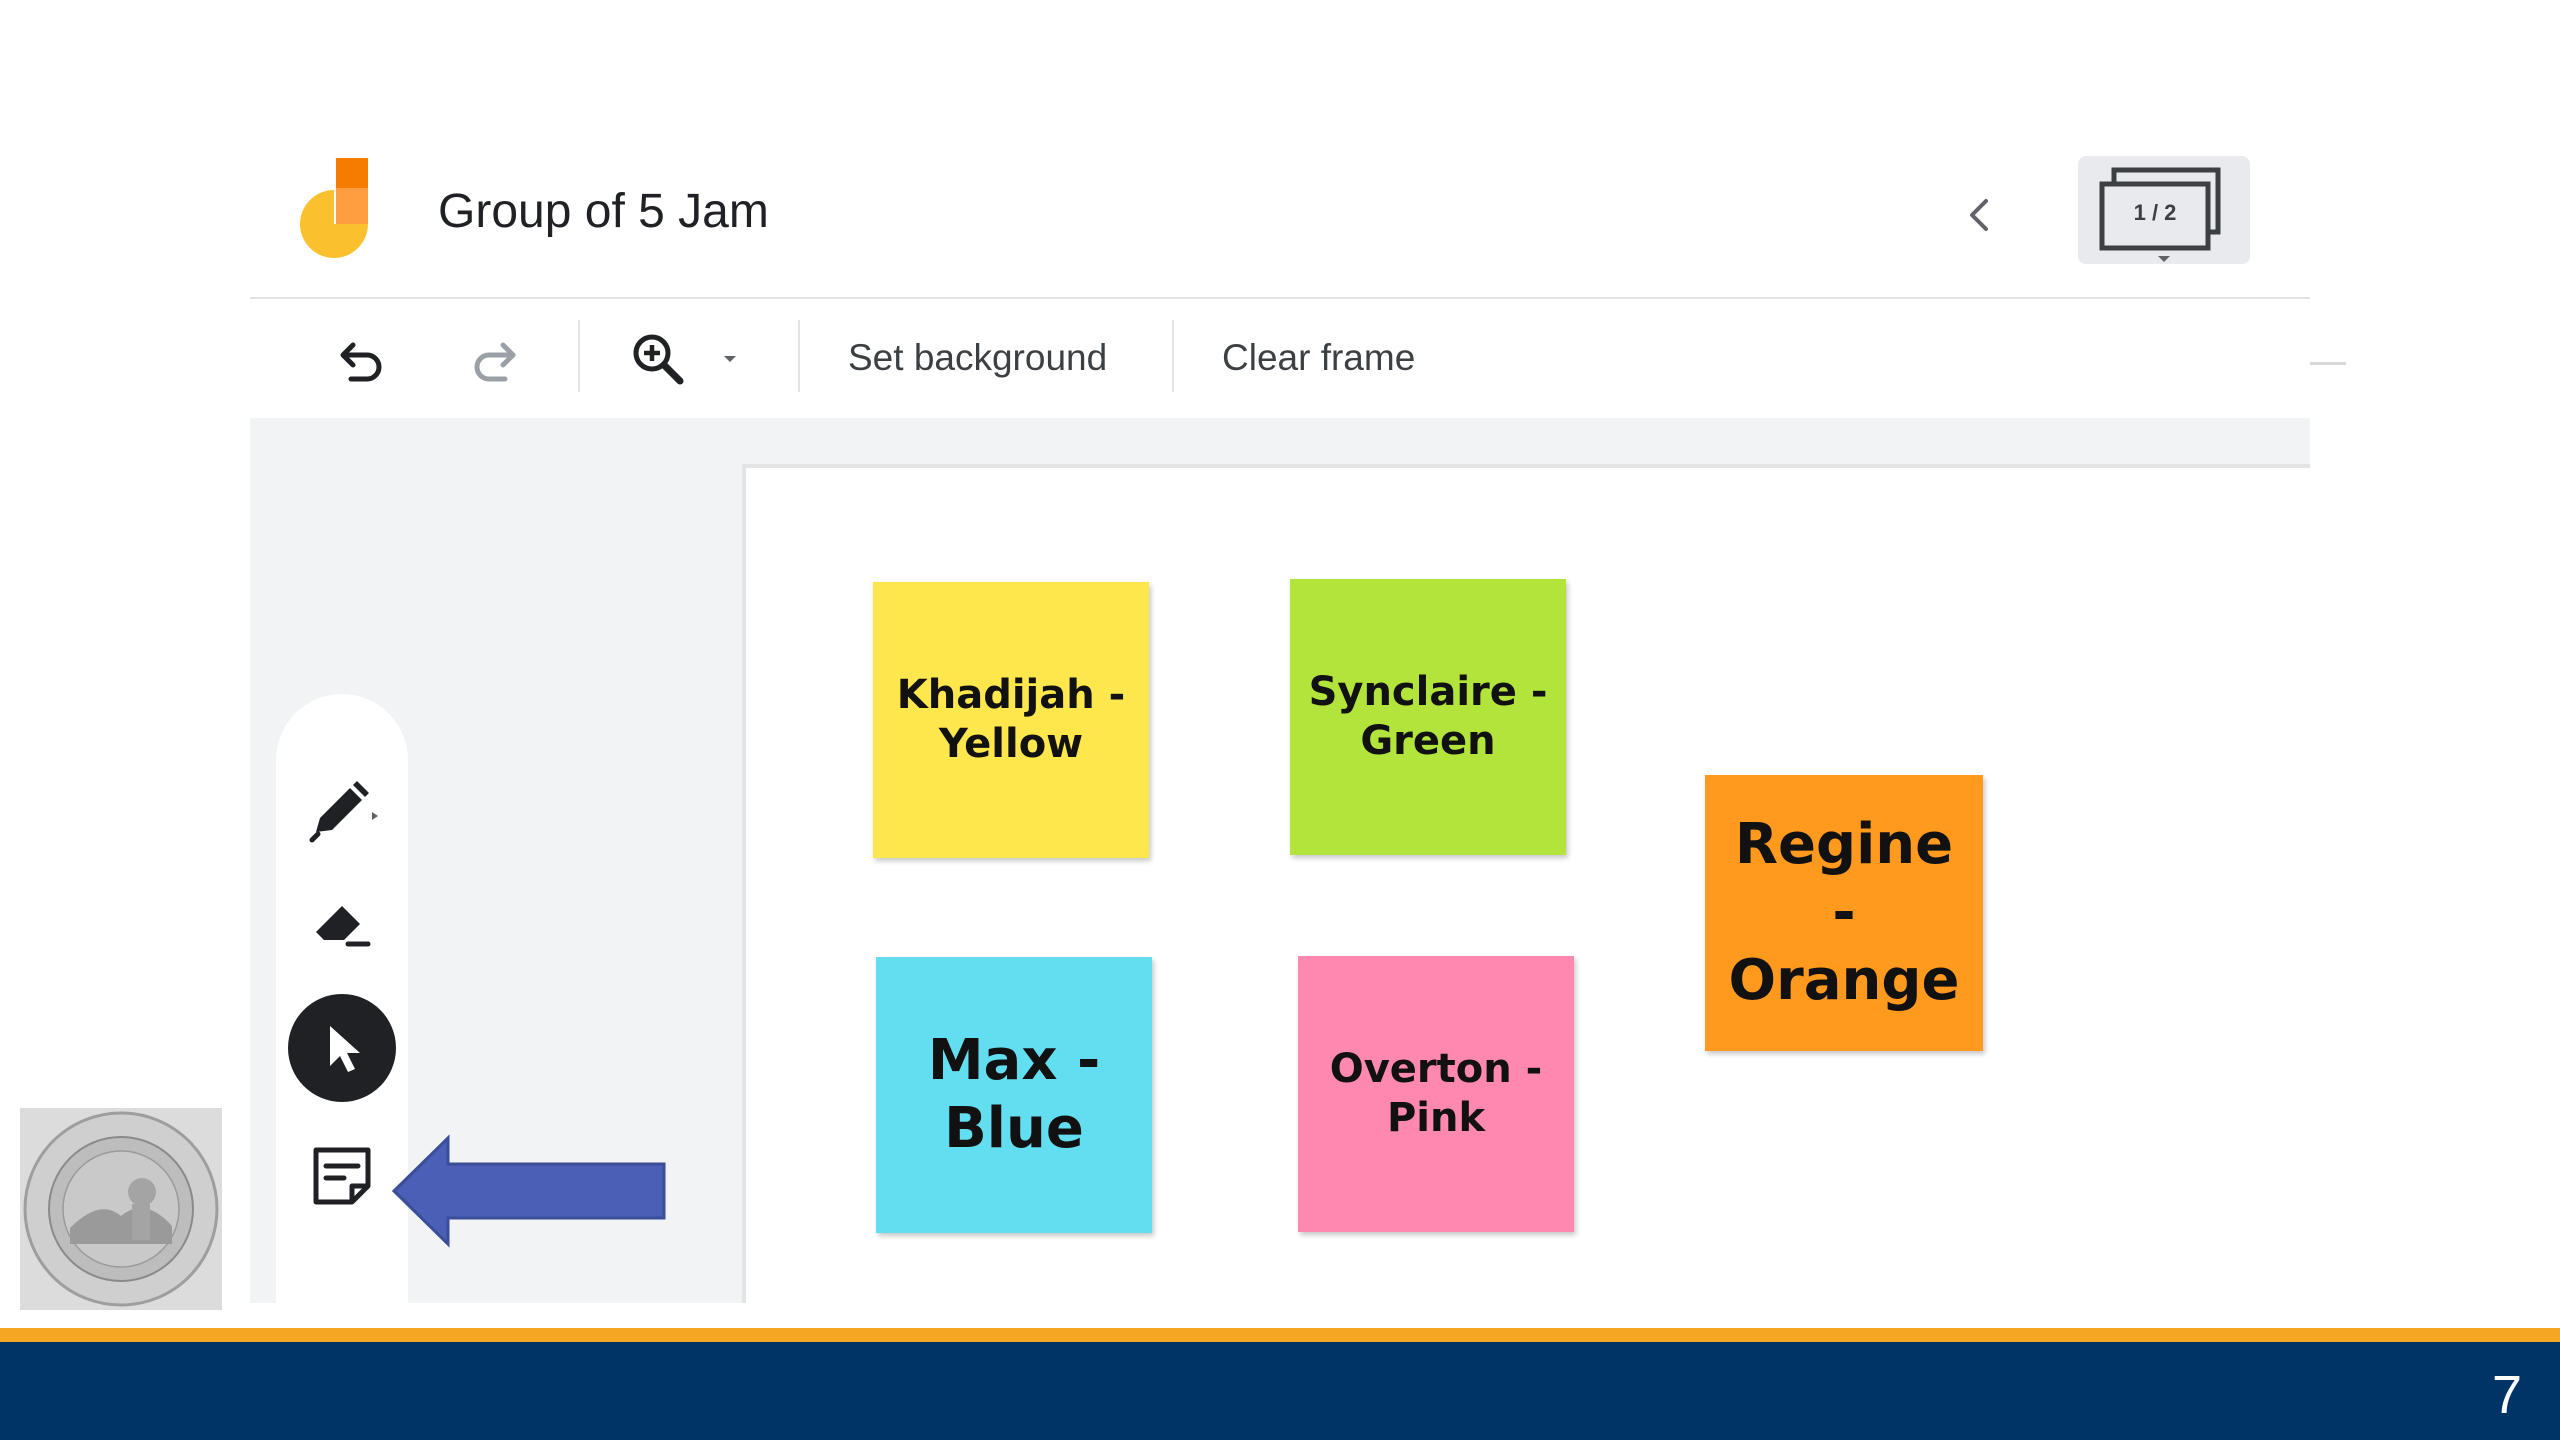 This screenshot has width=2560, height=1440. What do you see at coordinates (334, 208) in the screenshot?
I see `jamboard-logo` at bounding box center [334, 208].